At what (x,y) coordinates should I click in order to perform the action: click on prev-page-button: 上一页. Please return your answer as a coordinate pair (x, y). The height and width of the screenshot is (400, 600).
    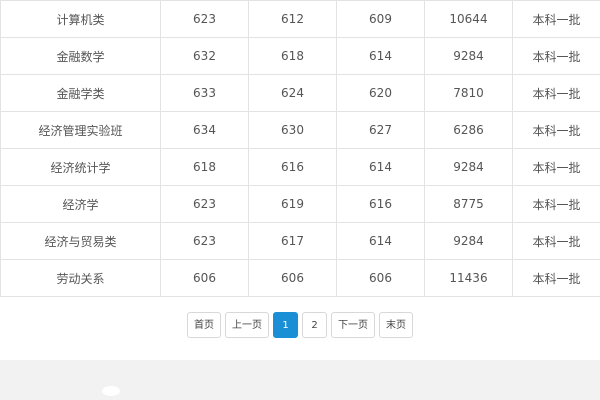
    Looking at the image, I should click on (247, 325).